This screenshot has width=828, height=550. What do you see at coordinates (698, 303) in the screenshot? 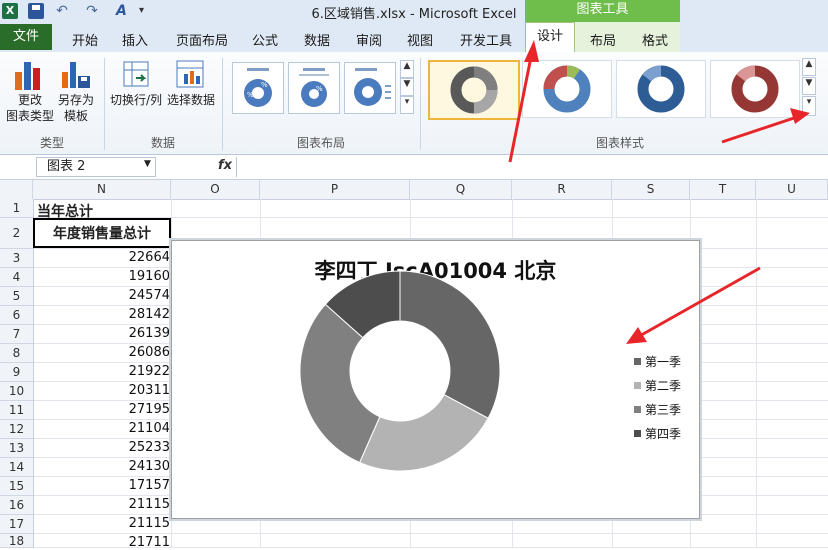
I see `arrow-to-legend` at bounding box center [698, 303].